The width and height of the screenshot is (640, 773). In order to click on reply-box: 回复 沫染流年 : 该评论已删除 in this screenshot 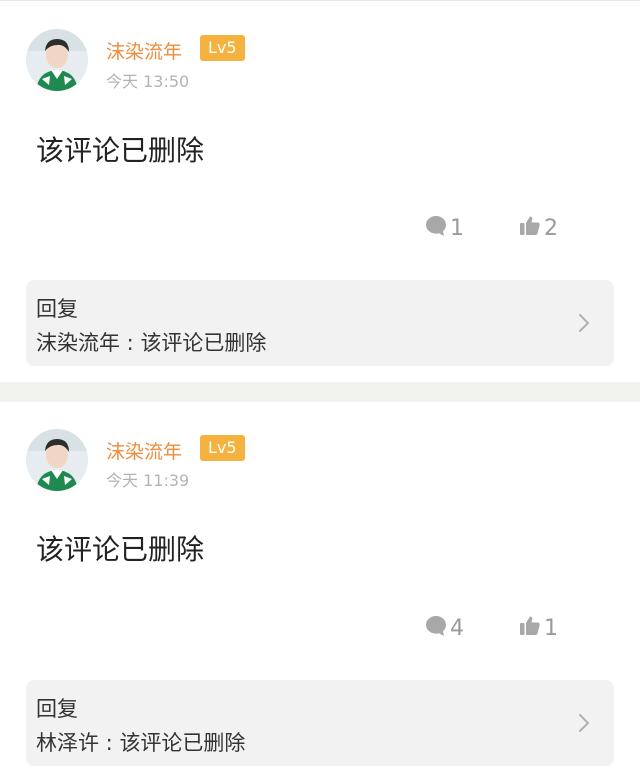, I will do `click(320, 323)`.